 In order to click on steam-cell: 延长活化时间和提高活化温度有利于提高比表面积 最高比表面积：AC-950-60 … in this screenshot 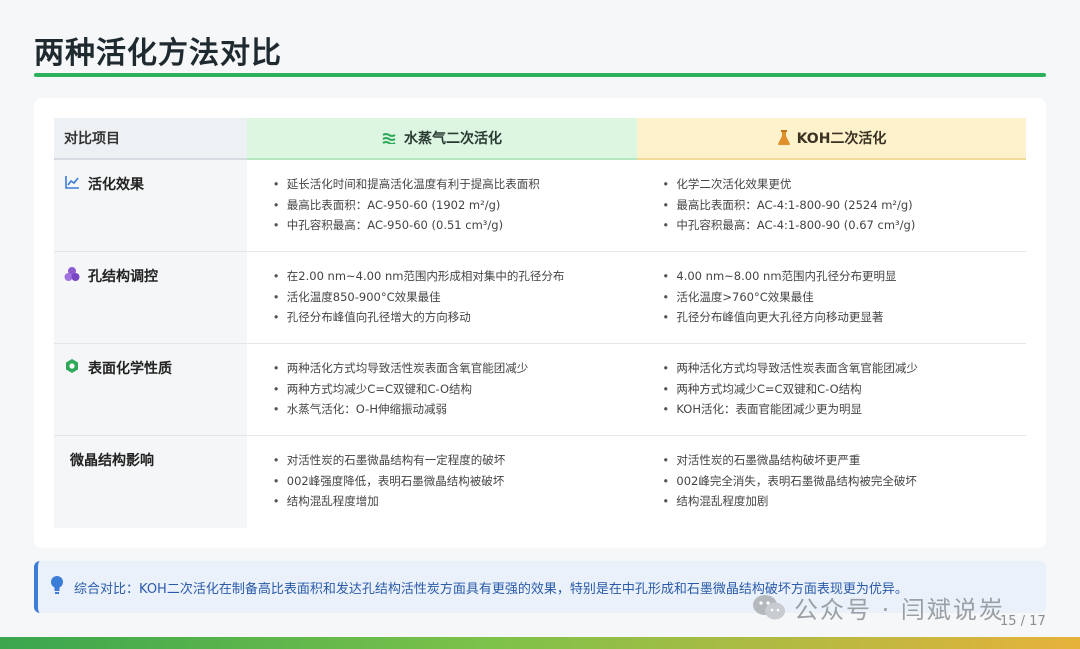, I will do `click(442, 205)`.